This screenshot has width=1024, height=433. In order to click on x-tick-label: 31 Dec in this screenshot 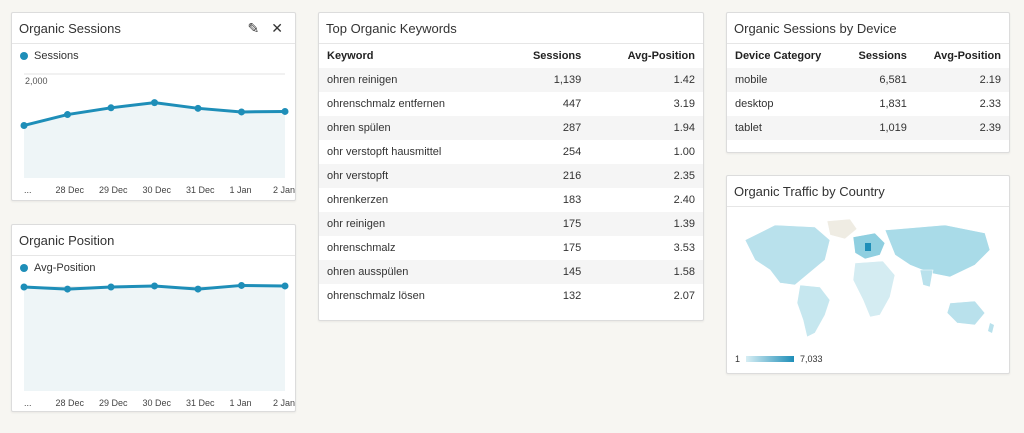, I will do `click(200, 403)`.